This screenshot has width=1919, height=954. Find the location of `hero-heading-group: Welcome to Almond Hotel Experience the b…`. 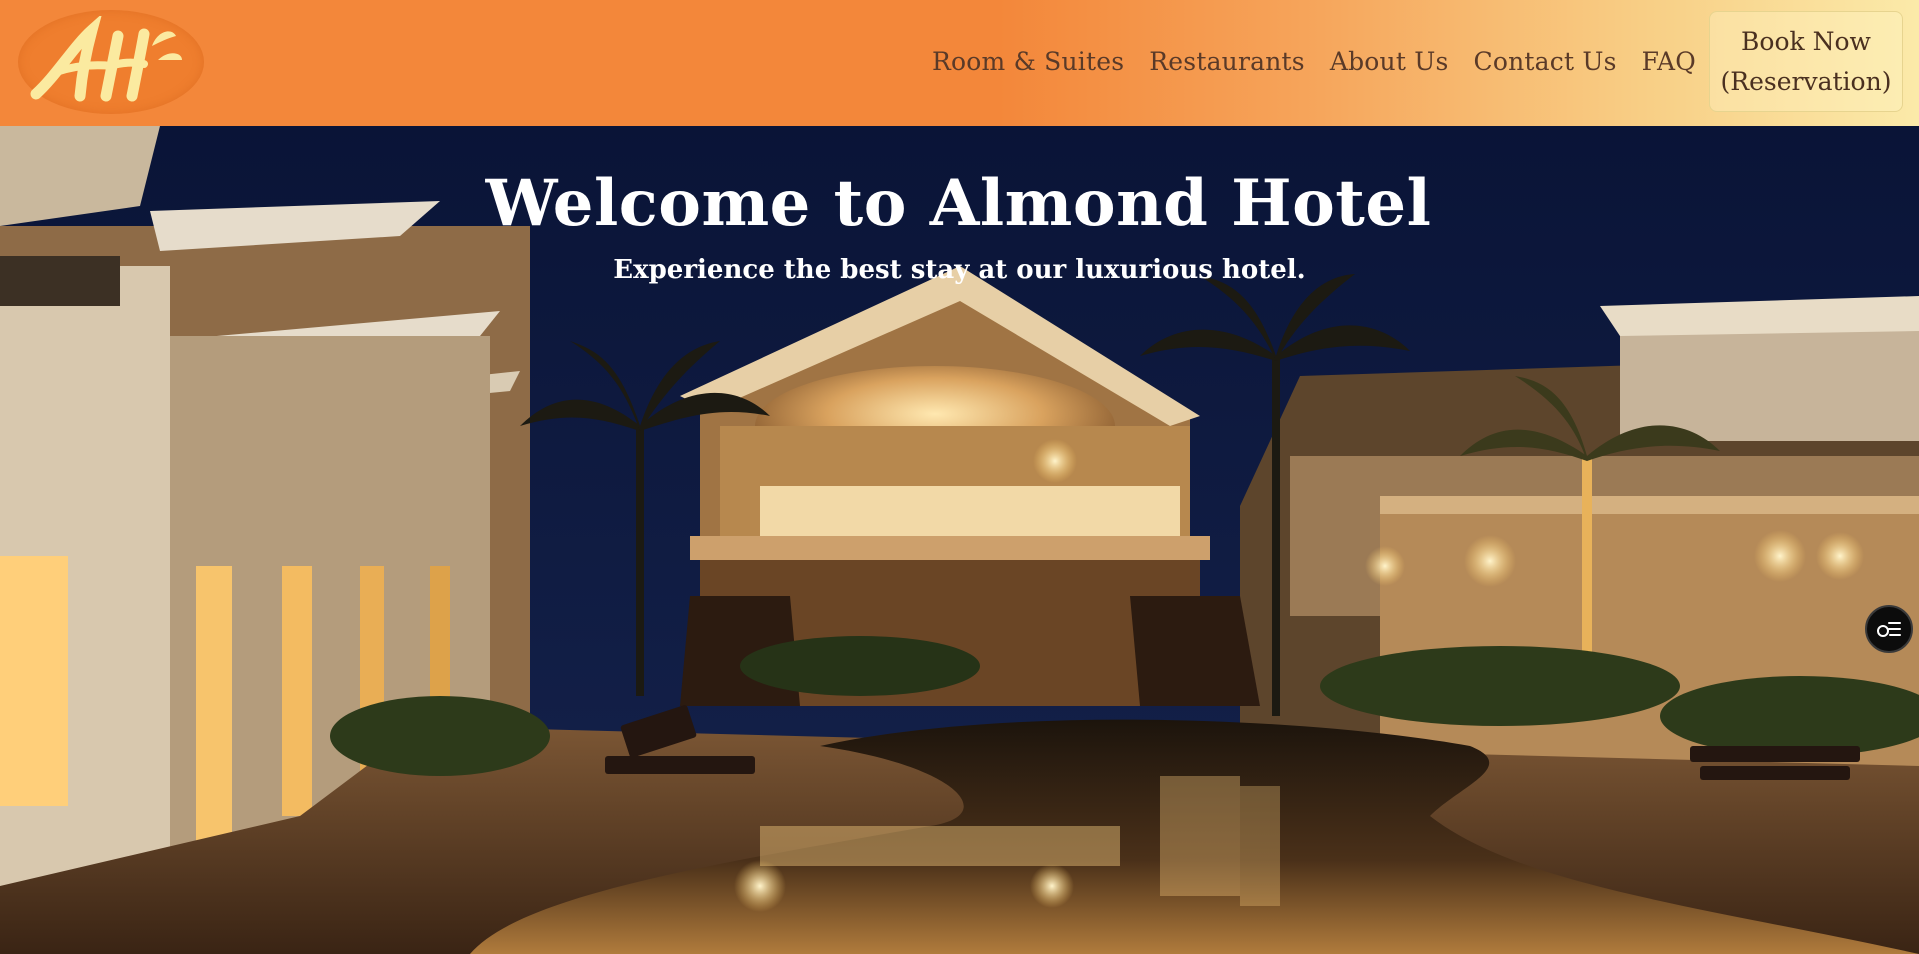

hero-heading-group: Welcome to Almond Hotel Experience the b… is located at coordinates (959, 225).